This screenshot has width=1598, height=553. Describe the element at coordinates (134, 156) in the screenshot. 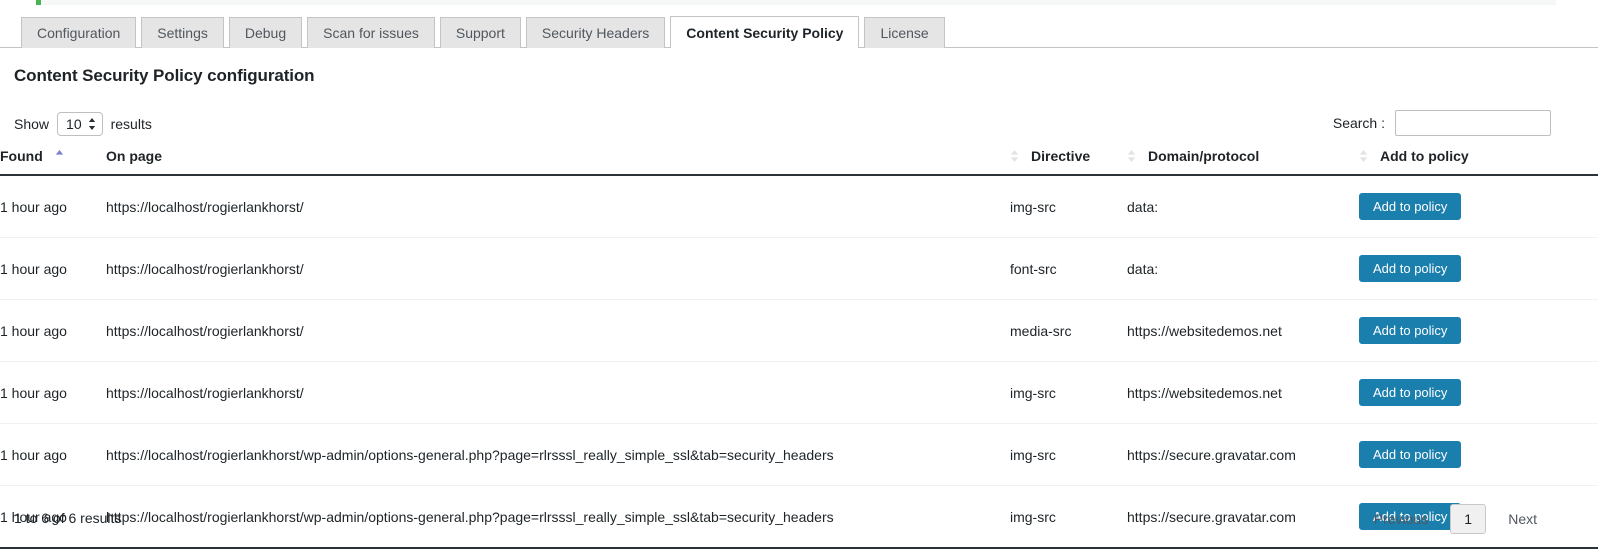

I see `column-header-label: On page` at that location.